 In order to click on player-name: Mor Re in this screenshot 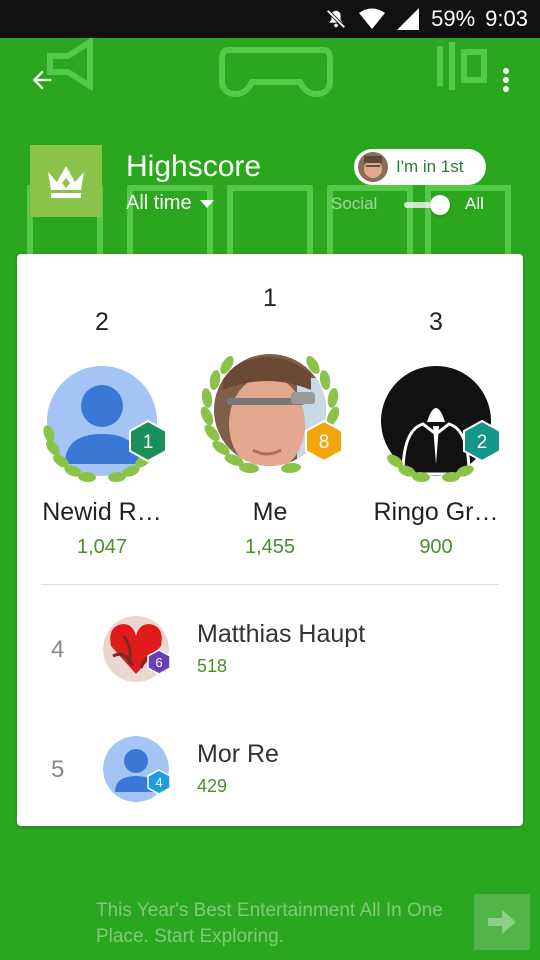, I will do `click(238, 754)`.